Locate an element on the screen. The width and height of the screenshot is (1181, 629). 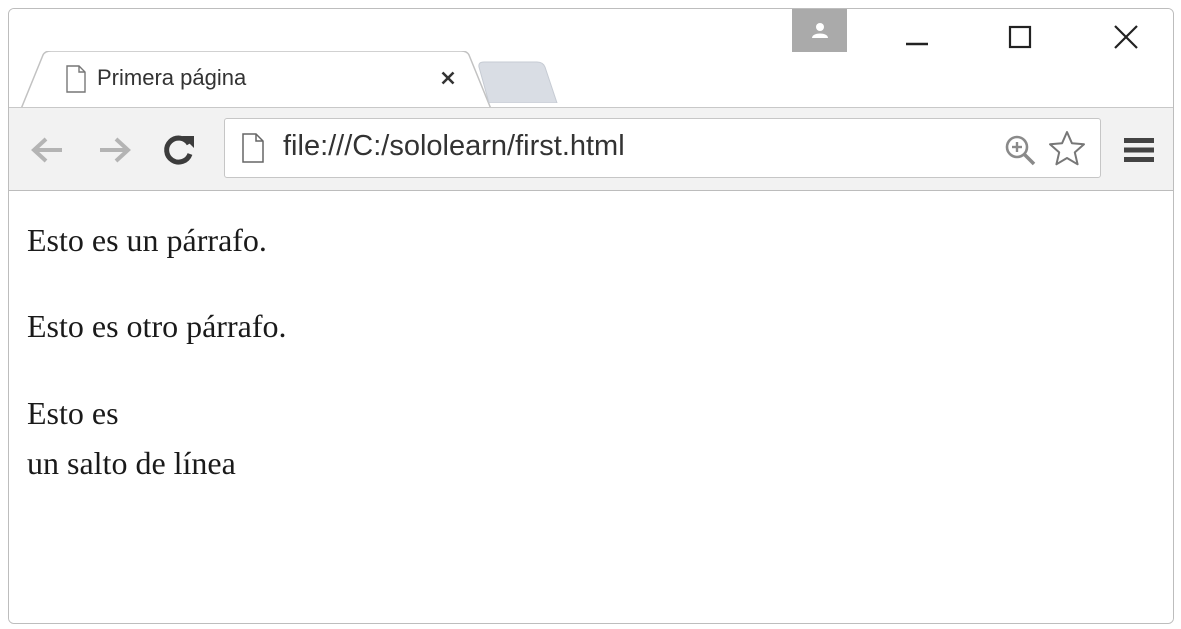
paragraph: Esto es otro párrafo. is located at coordinates (157, 326).